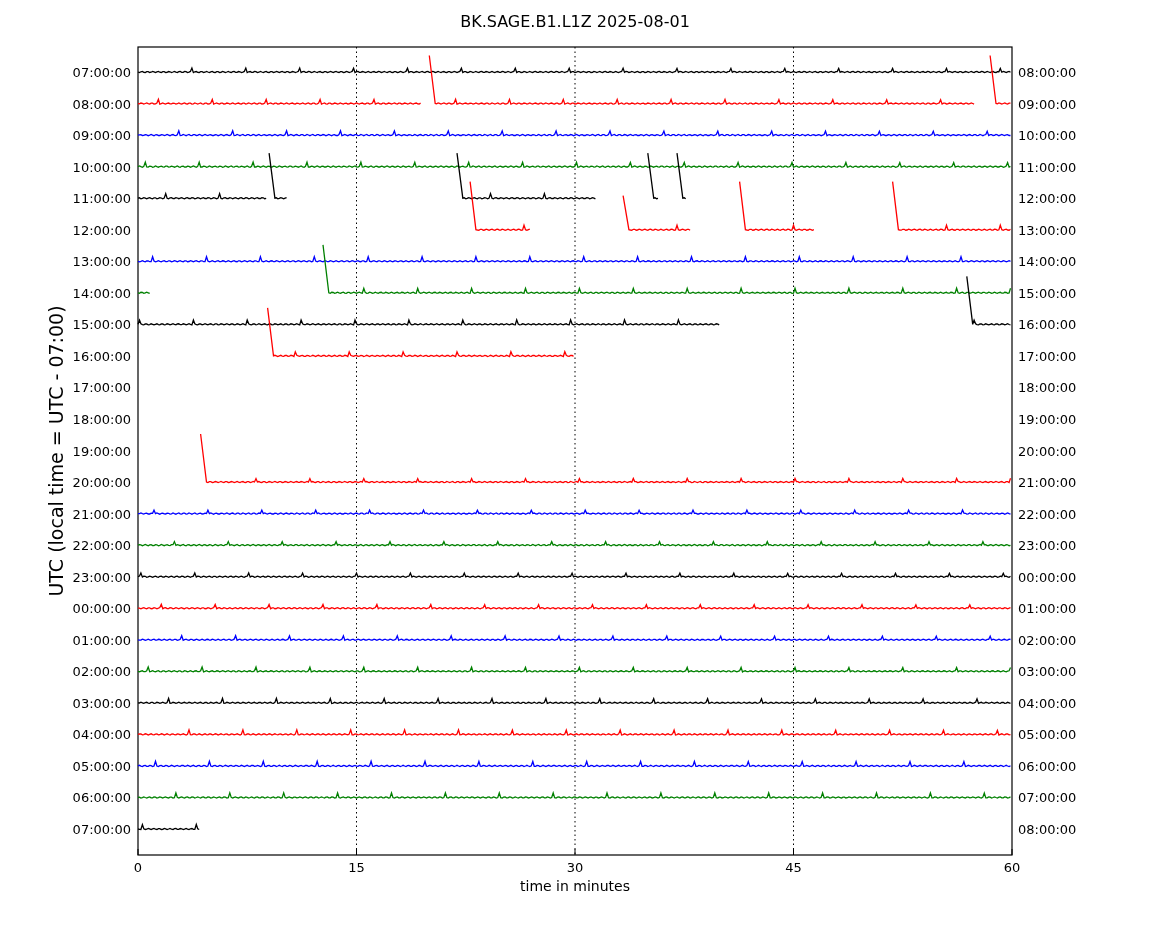 Image resolution: width=1150 pixels, height=950 pixels. Describe the element at coordinates (793, 867) in the screenshot. I see `tick-label: 45` at that location.